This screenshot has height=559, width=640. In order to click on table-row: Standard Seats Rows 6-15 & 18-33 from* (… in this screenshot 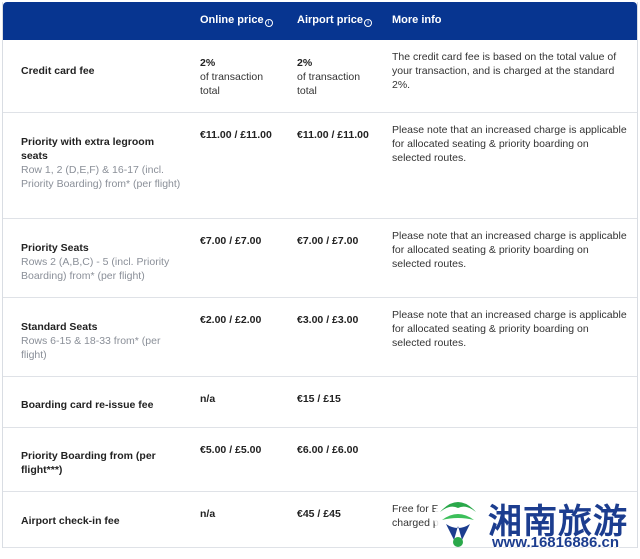, I will do `click(320, 337)`.